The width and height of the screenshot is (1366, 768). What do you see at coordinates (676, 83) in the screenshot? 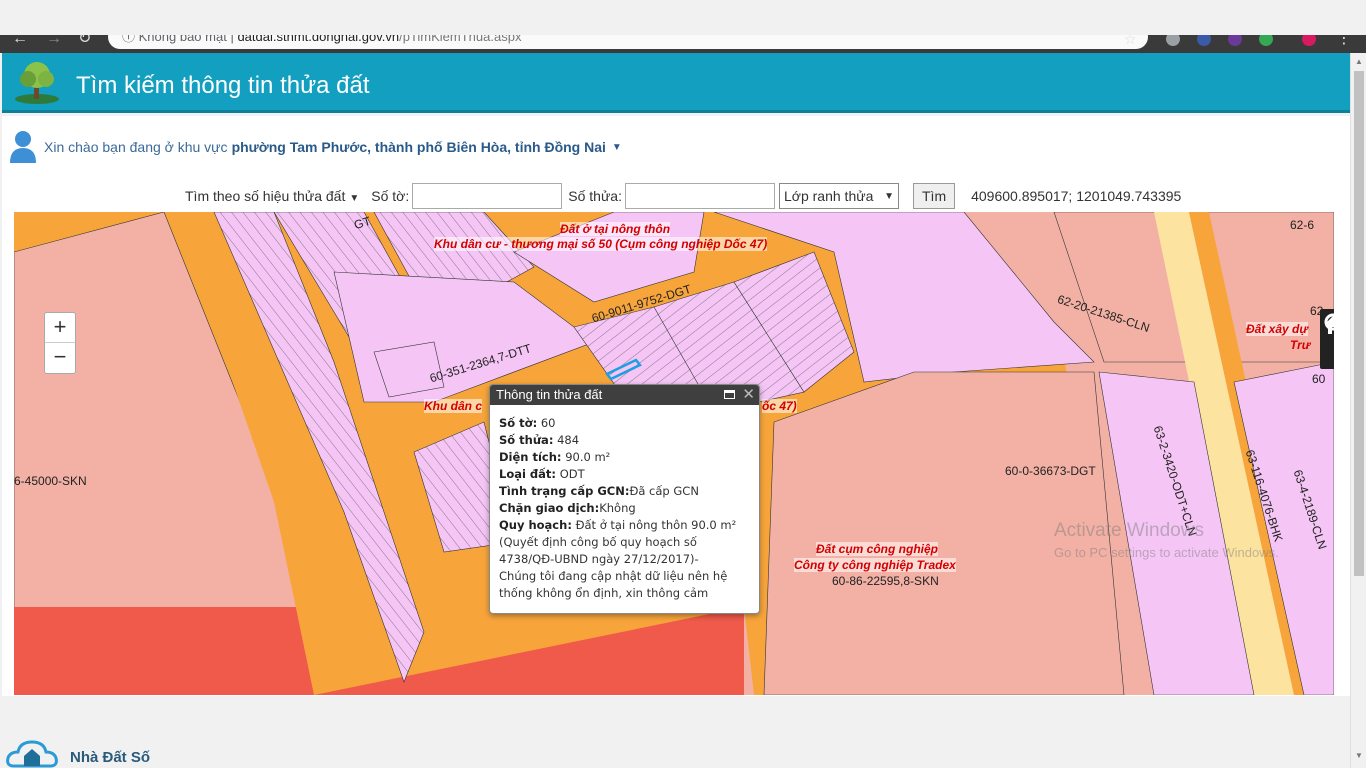
I see `page-header: Tìm kiếm thông tin thửa đất` at bounding box center [676, 83].